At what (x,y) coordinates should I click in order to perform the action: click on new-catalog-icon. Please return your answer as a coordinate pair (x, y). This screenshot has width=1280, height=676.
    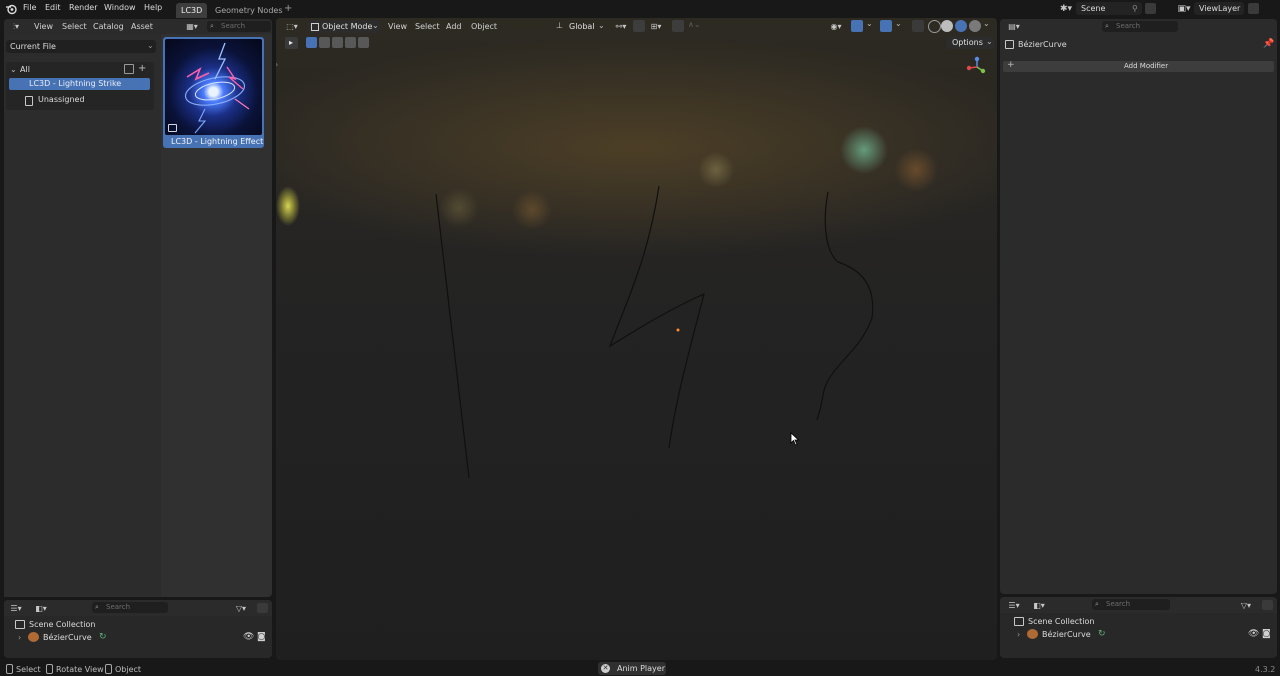
    Looking at the image, I should click on (129, 69).